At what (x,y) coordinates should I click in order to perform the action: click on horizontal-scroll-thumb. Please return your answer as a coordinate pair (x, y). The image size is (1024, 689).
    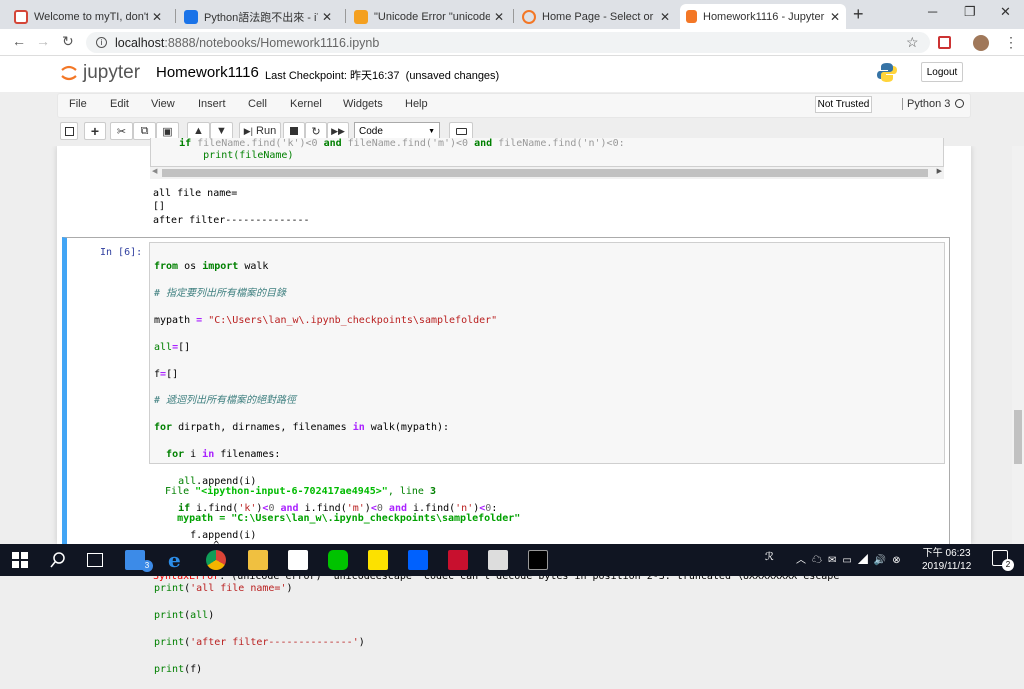
    Looking at the image, I should click on (545, 173).